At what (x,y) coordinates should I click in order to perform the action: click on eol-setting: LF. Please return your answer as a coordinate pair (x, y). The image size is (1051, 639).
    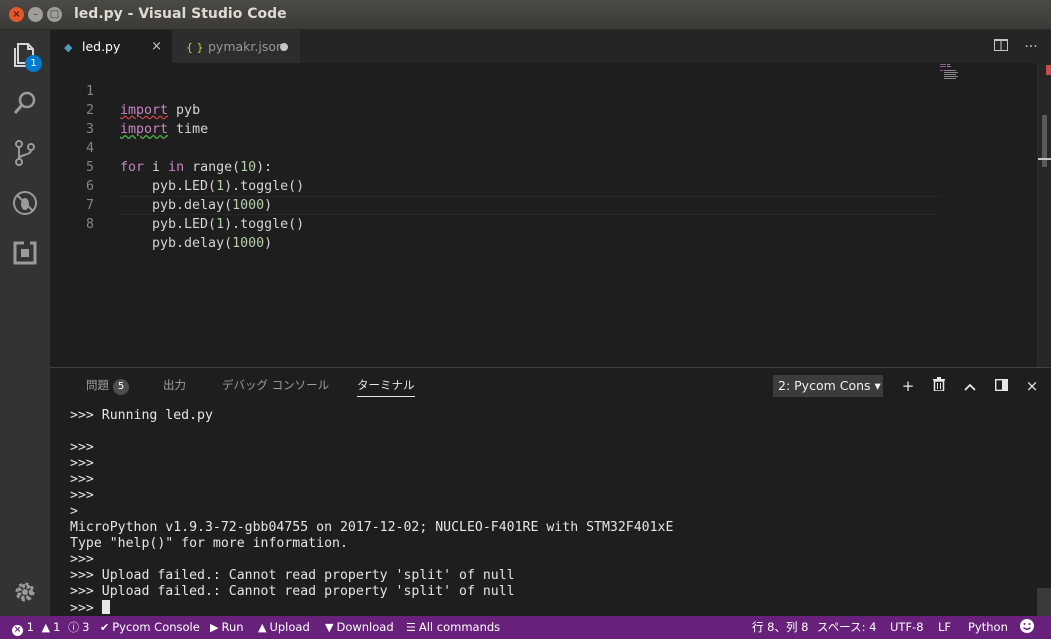
    Looking at the image, I should click on (944, 627).